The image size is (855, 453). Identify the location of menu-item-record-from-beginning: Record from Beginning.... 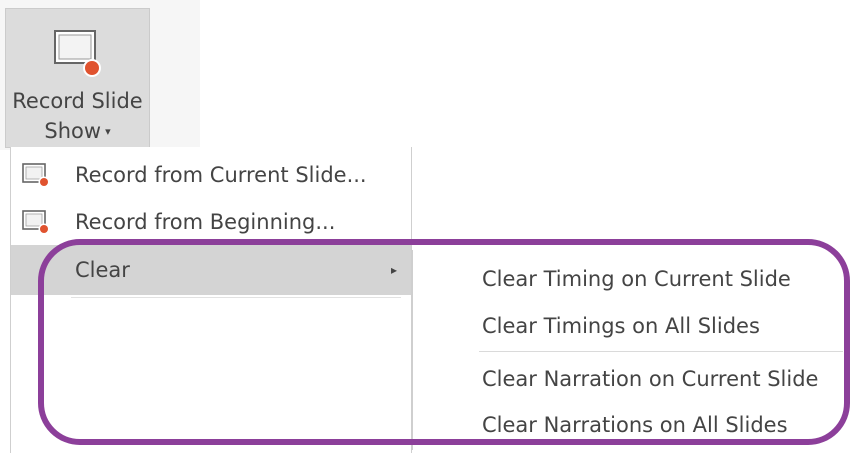
(211, 222).